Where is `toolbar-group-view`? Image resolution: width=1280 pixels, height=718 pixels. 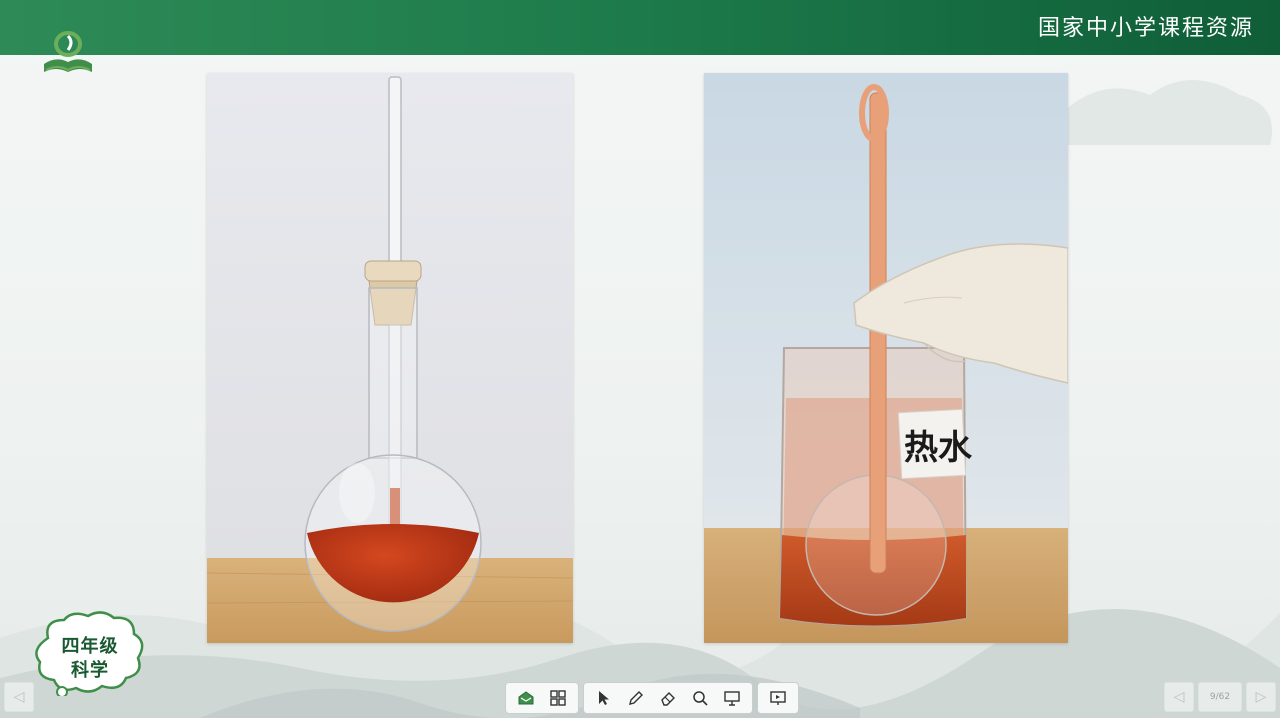 toolbar-group-view is located at coordinates (542, 698).